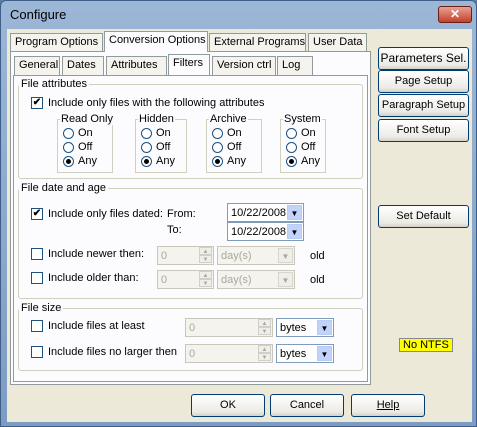  I want to click on tab-label: General, so click(39, 65).